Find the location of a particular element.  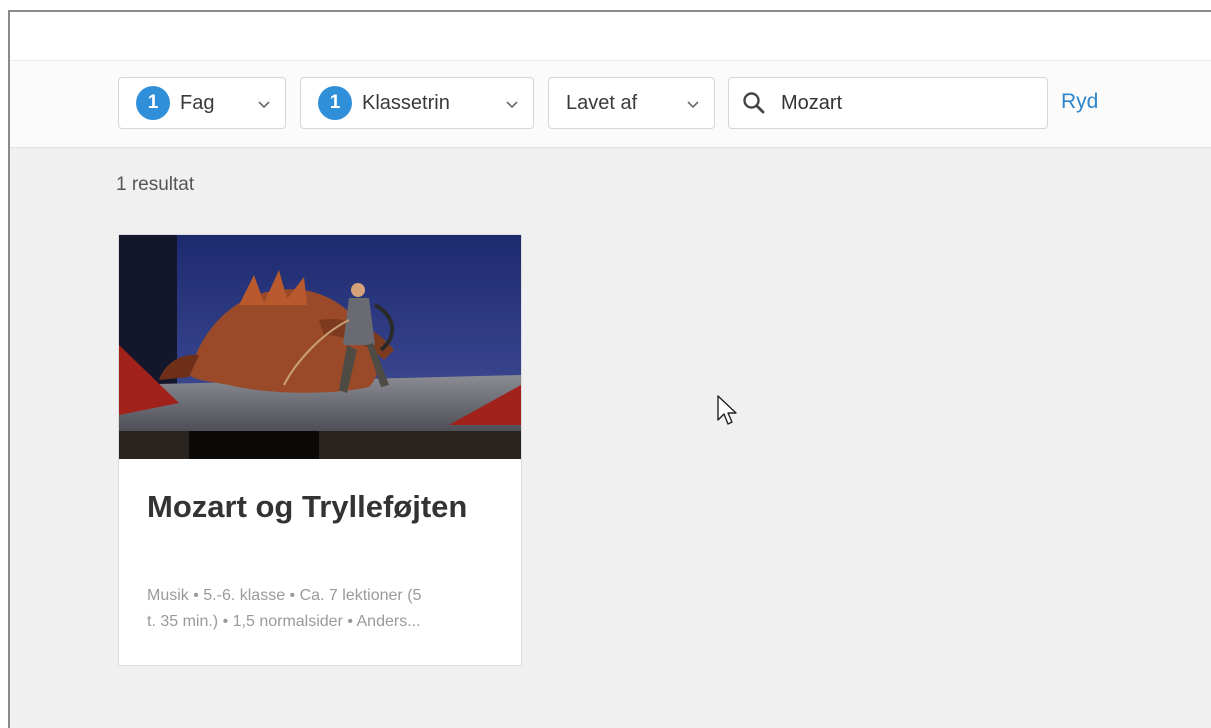

search-box is located at coordinates (888, 103).